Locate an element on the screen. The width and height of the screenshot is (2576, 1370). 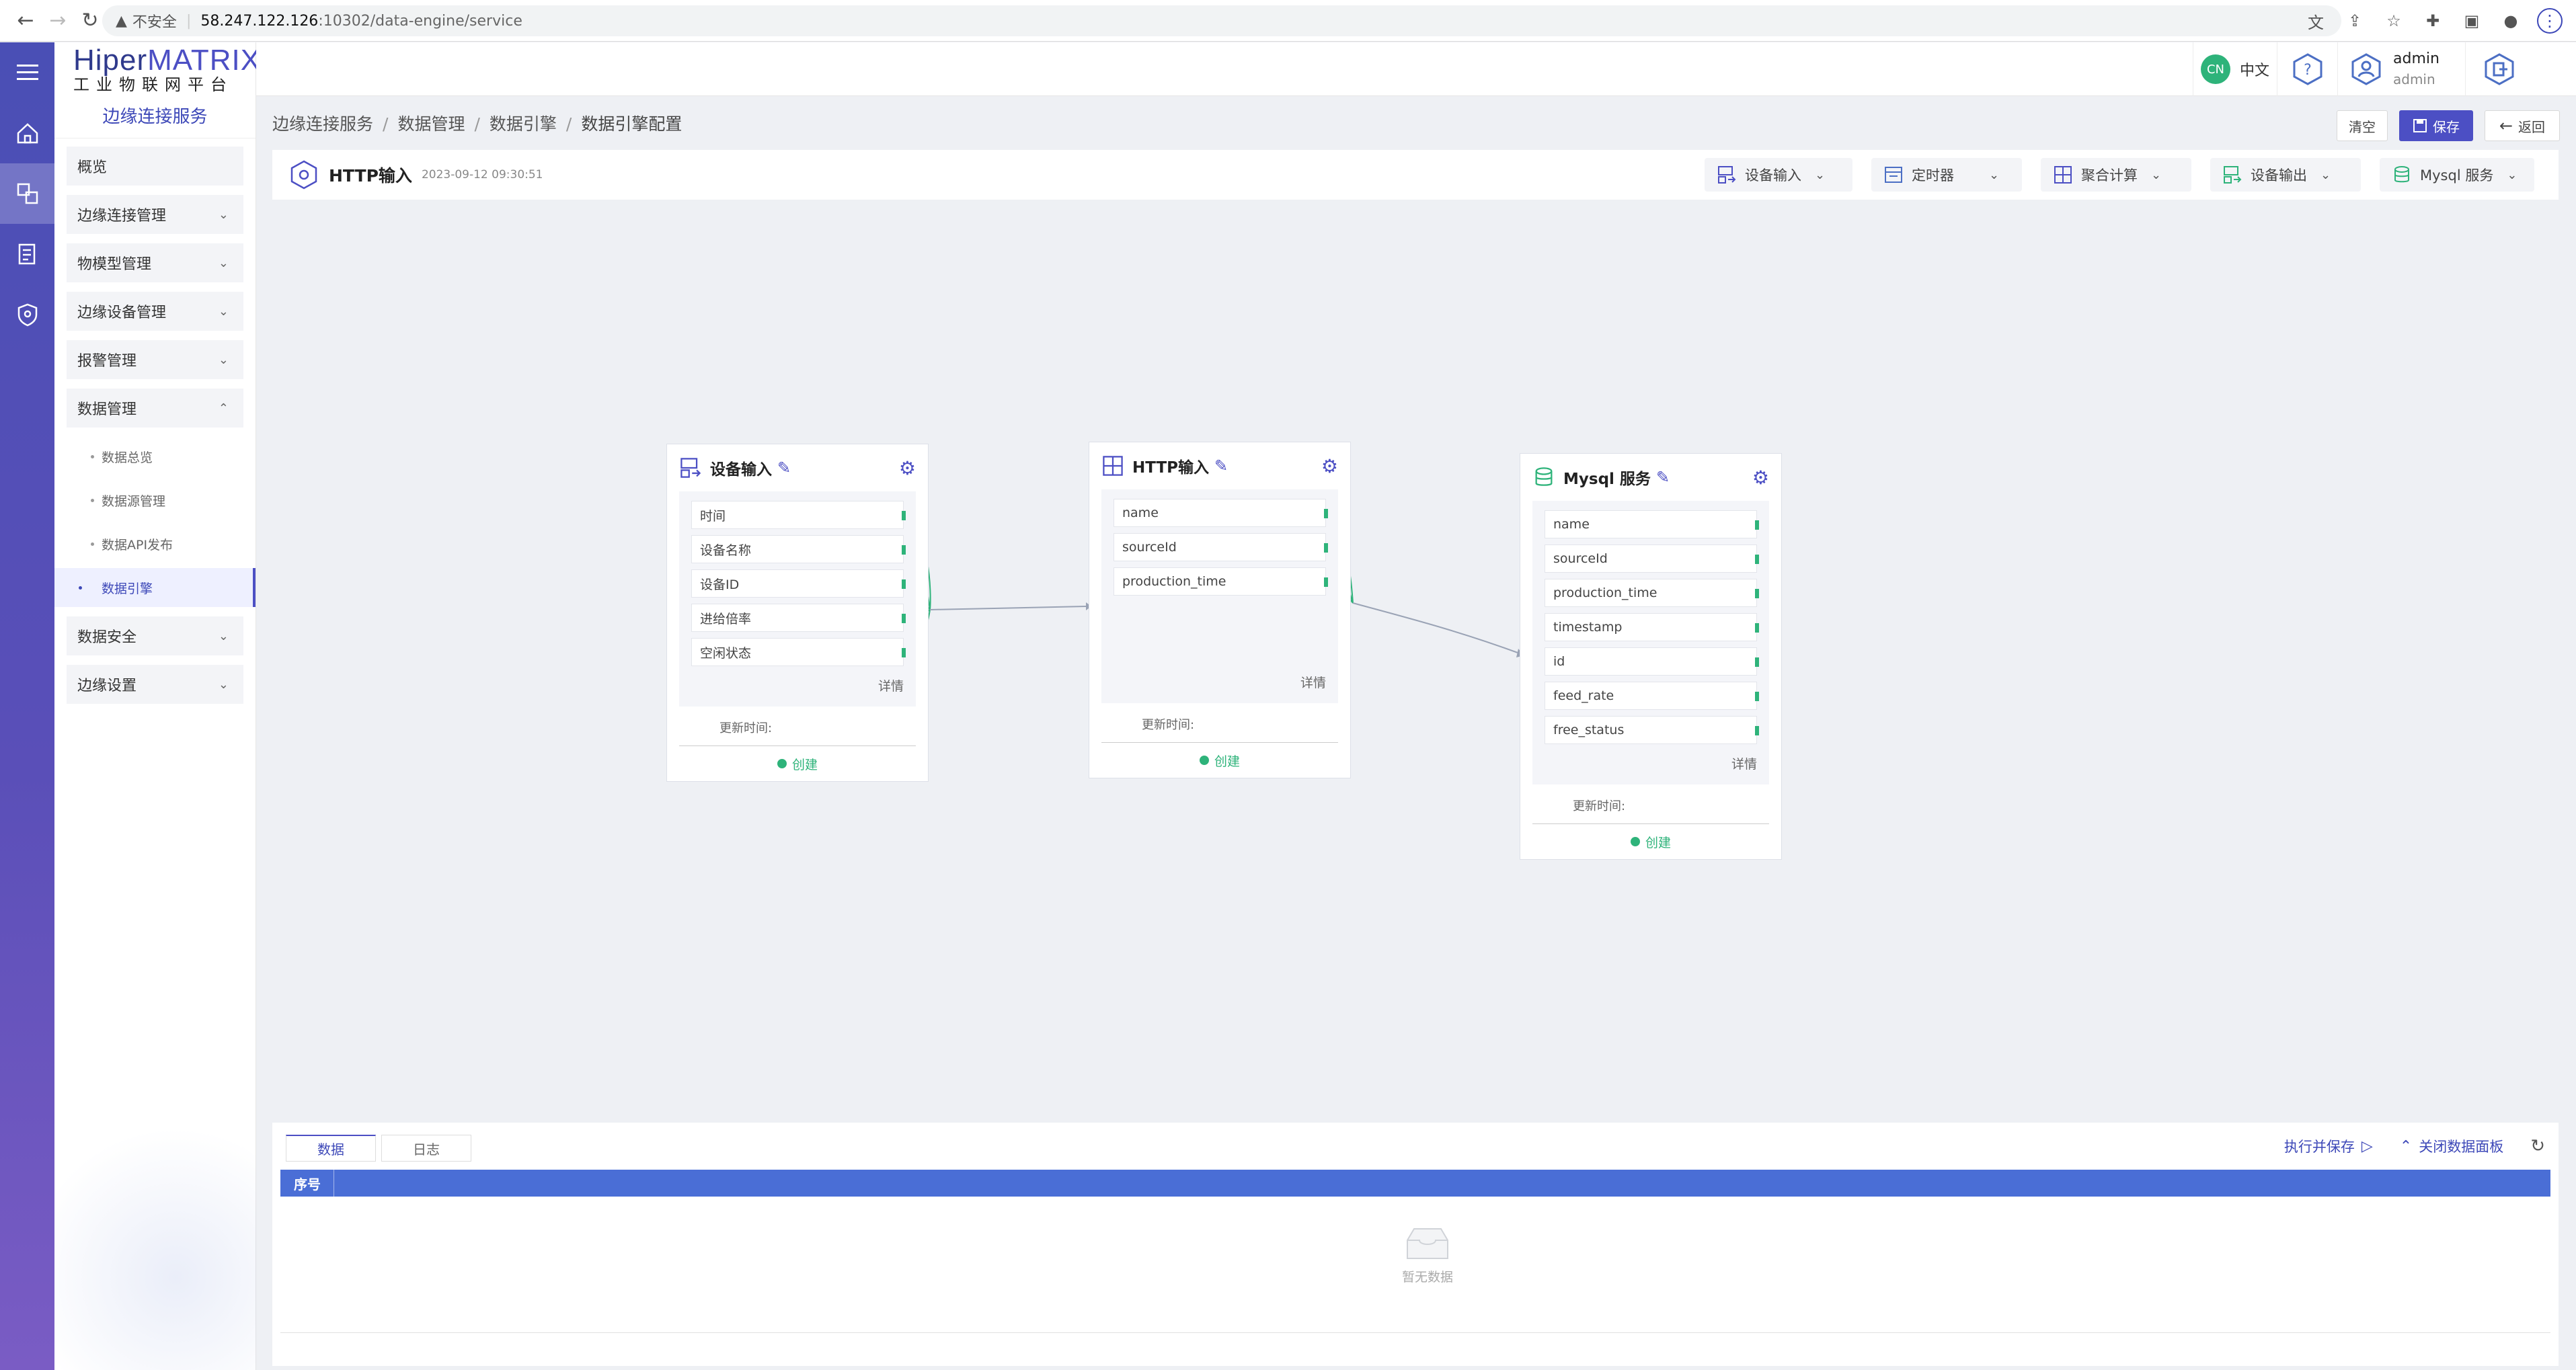
run-and-save-button: 执行并保存 ▷ is located at coordinates (2328, 1146).